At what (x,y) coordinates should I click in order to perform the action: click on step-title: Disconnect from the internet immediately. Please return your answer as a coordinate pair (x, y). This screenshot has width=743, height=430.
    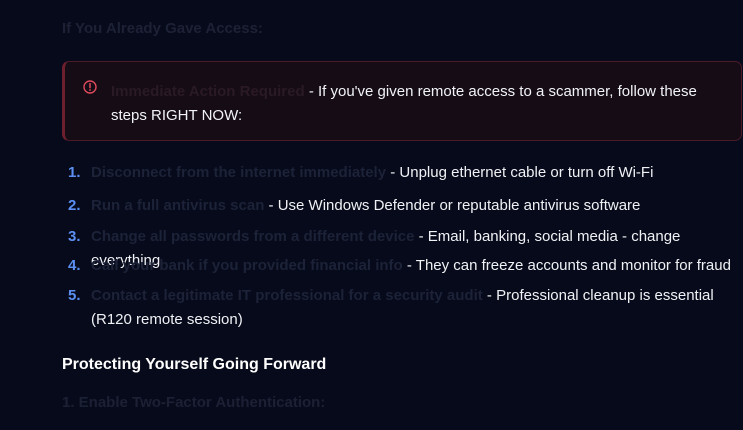
    Looking at the image, I should click on (239, 172).